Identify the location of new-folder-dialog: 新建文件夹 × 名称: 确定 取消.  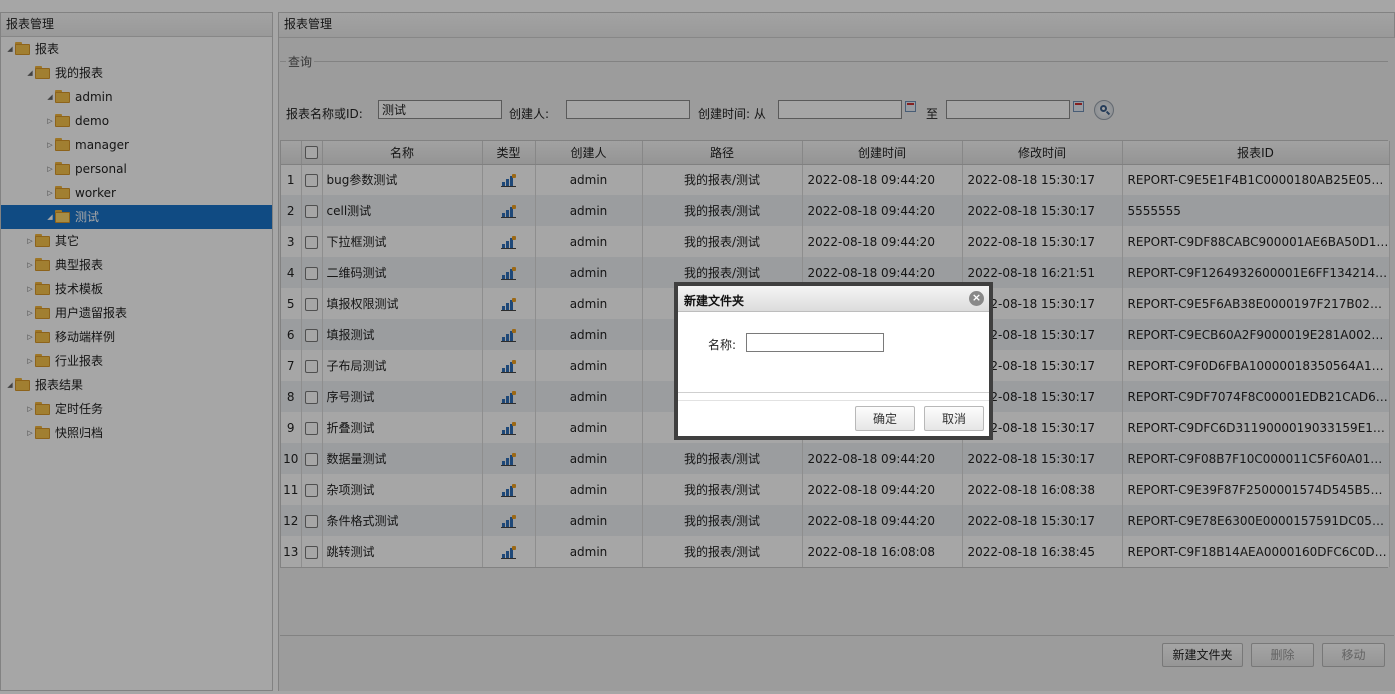
(833, 361).